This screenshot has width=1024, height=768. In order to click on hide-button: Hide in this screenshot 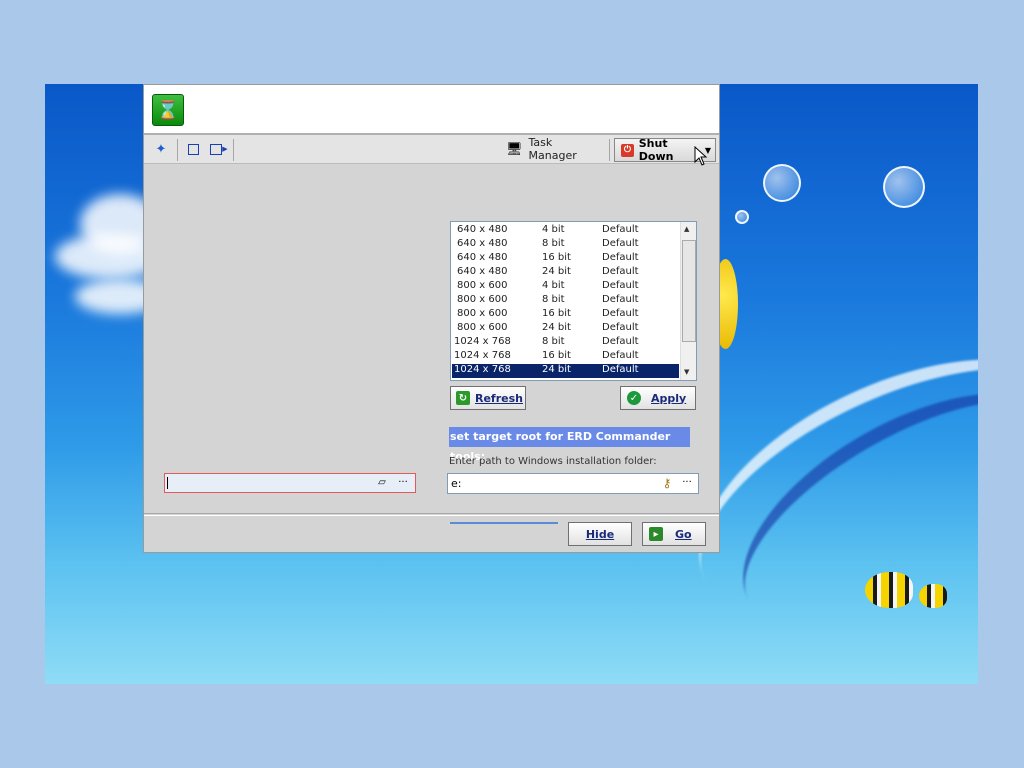, I will do `click(600, 534)`.